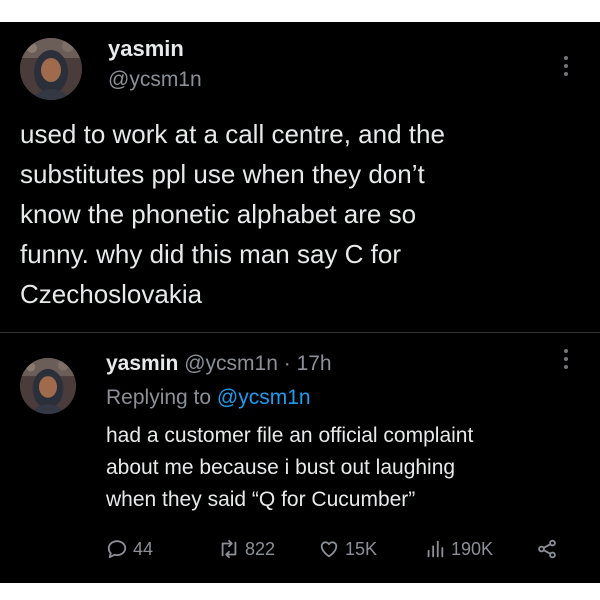 The height and width of the screenshot is (600, 600). I want to click on retweet-button: 822, so click(246, 549).